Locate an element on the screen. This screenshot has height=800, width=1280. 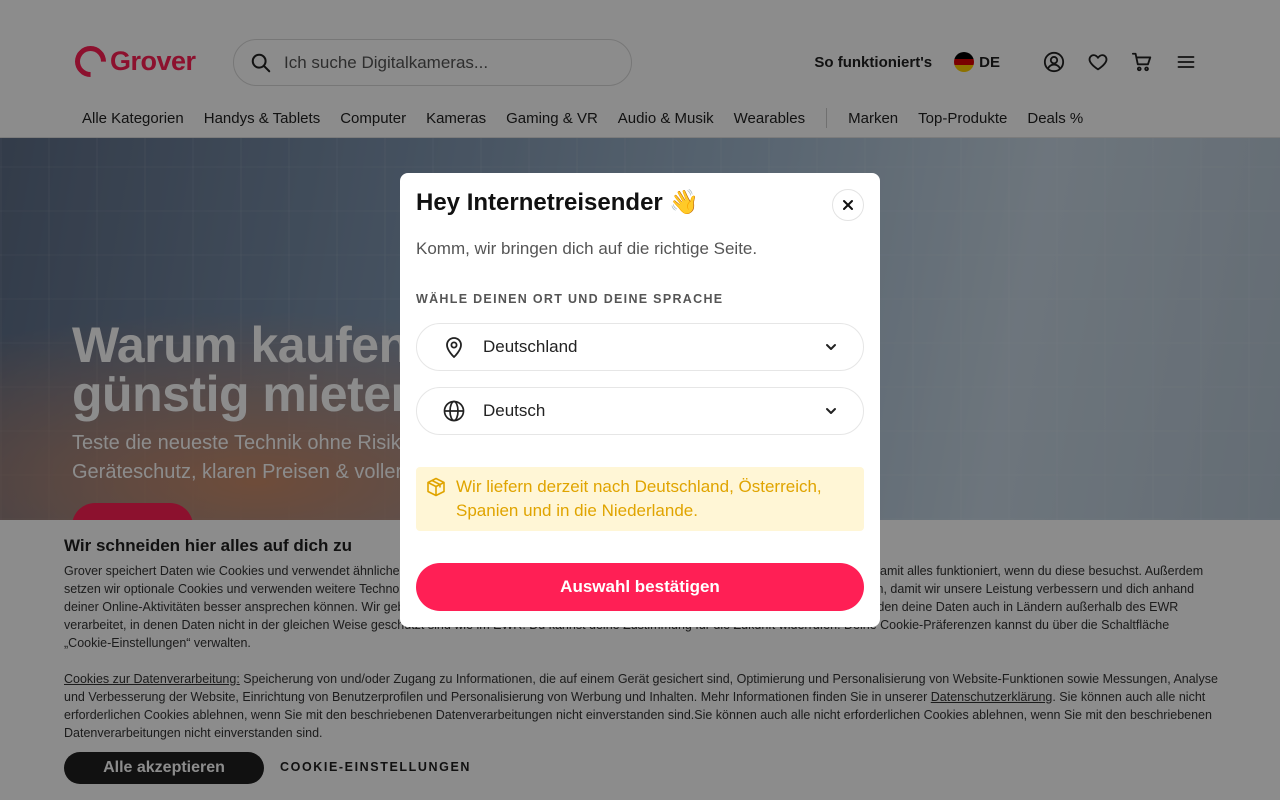
country-select: Deutschland is located at coordinates (640, 347).